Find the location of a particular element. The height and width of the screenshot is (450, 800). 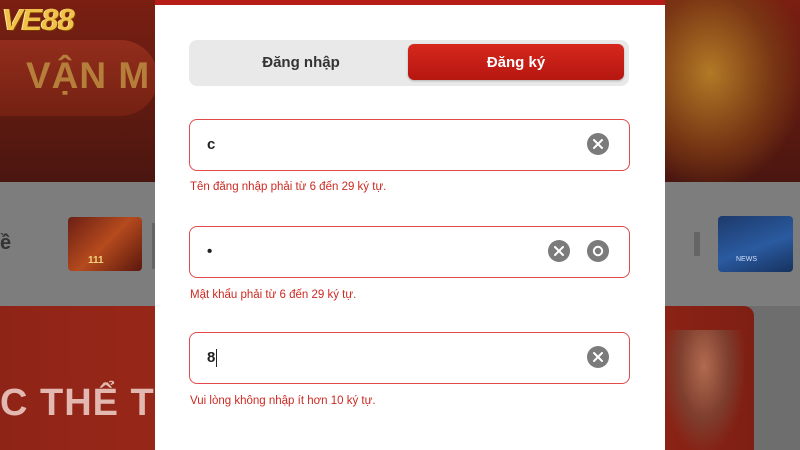

game-thumbnail: 111 is located at coordinates (105, 244).